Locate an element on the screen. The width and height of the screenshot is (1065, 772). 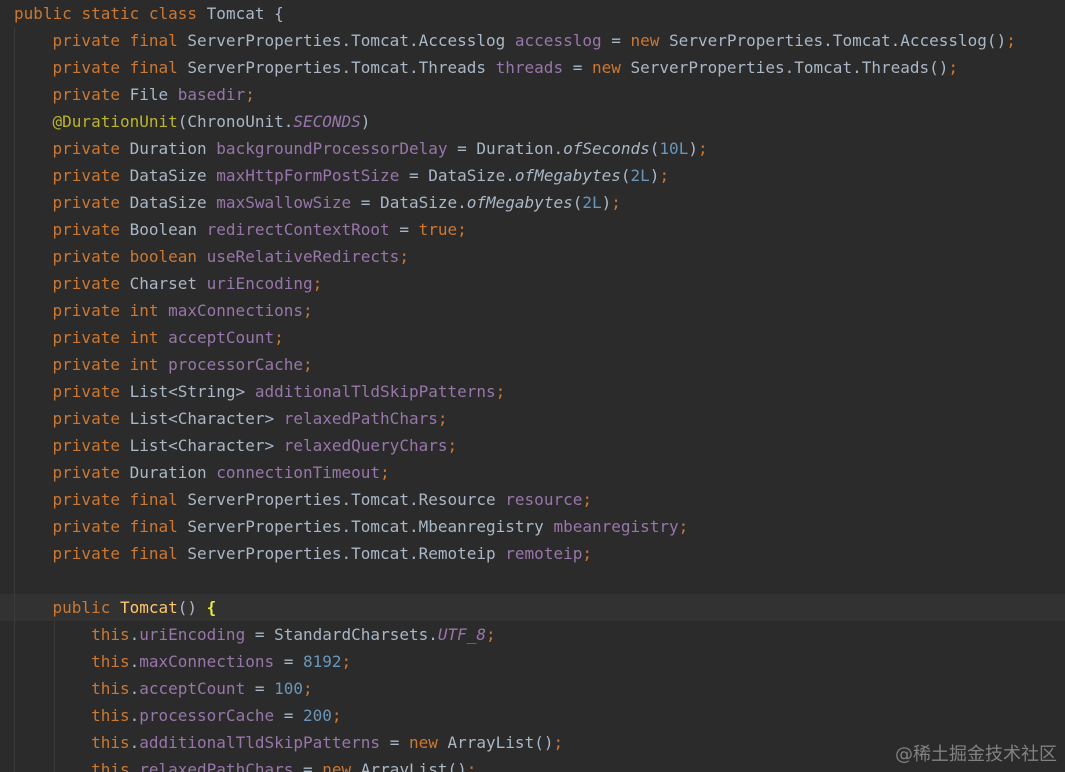
code-token: ofSeconds is located at coordinates (606, 148).